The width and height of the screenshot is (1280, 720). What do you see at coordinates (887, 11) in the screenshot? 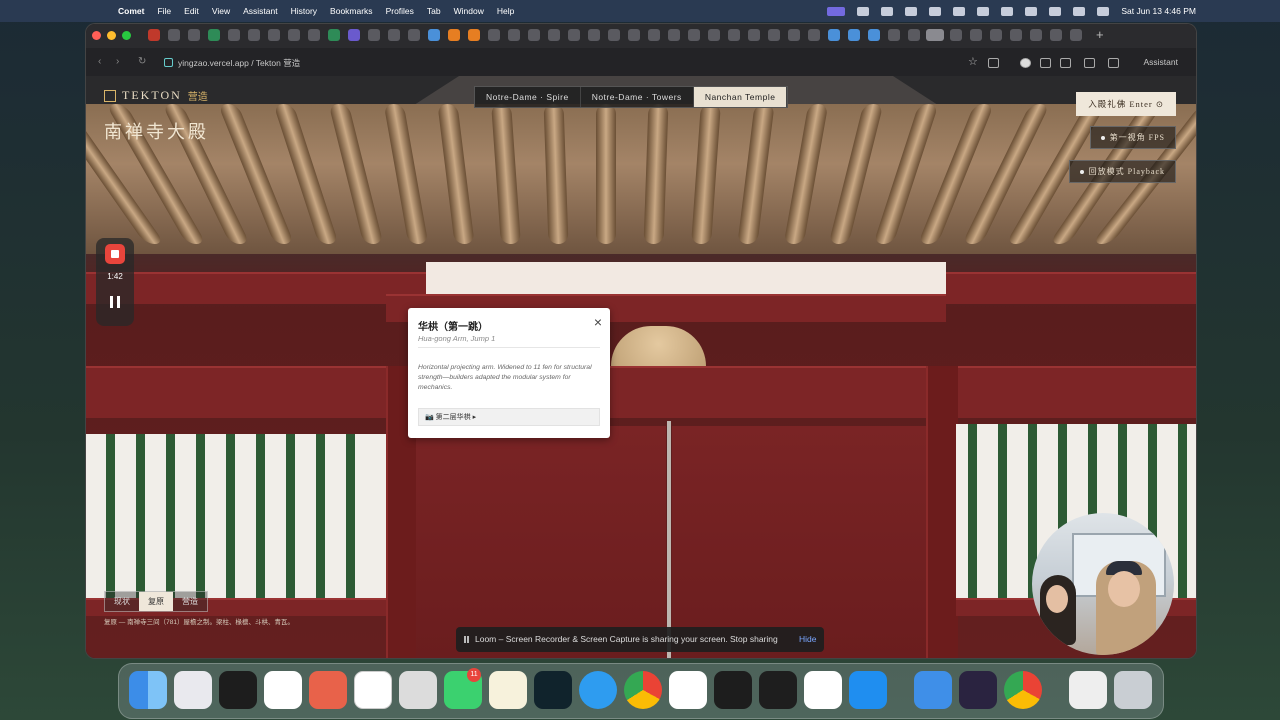
I see `chart-status-icon` at bounding box center [887, 11].